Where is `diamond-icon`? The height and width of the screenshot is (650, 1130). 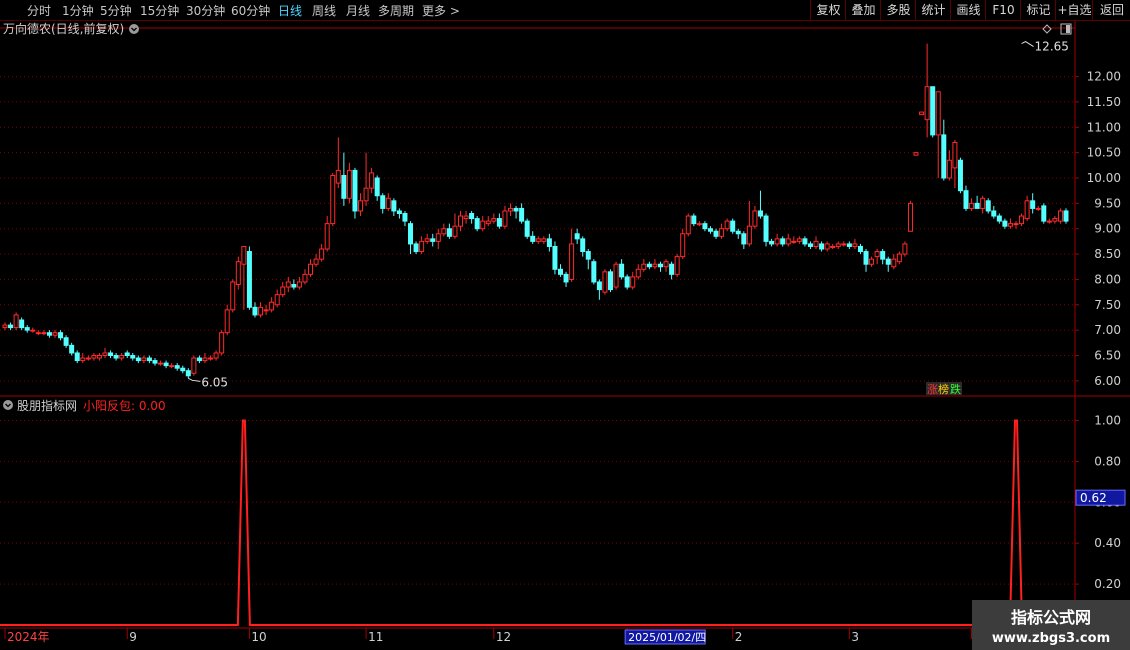
diamond-icon is located at coordinates (1047, 29).